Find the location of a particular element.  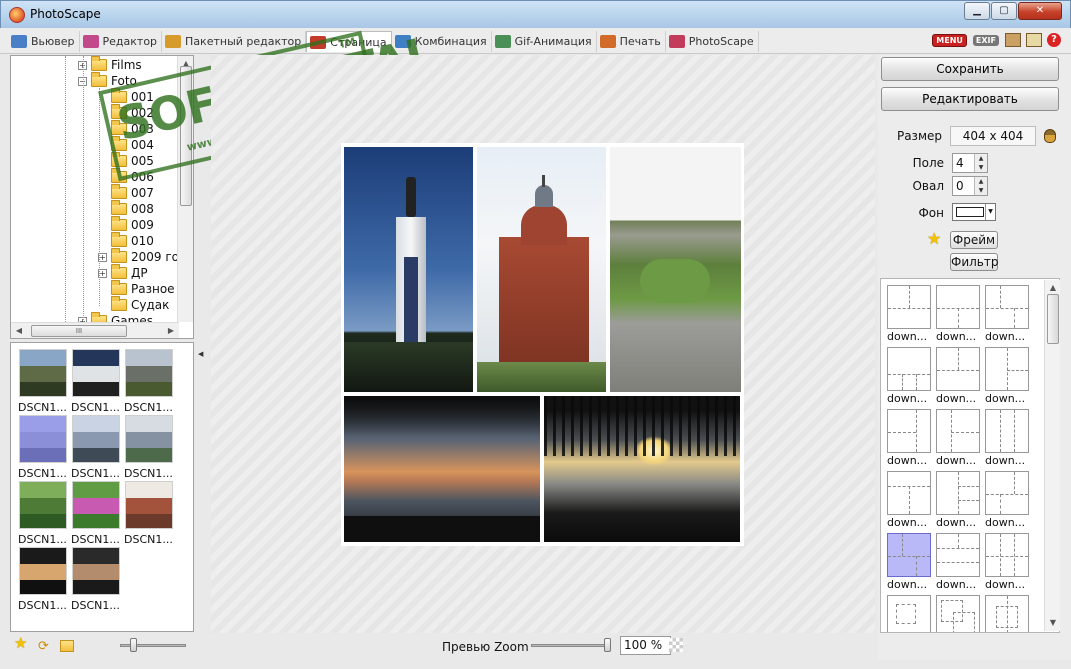

save-button: Сохранить is located at coordinates (970, 69).